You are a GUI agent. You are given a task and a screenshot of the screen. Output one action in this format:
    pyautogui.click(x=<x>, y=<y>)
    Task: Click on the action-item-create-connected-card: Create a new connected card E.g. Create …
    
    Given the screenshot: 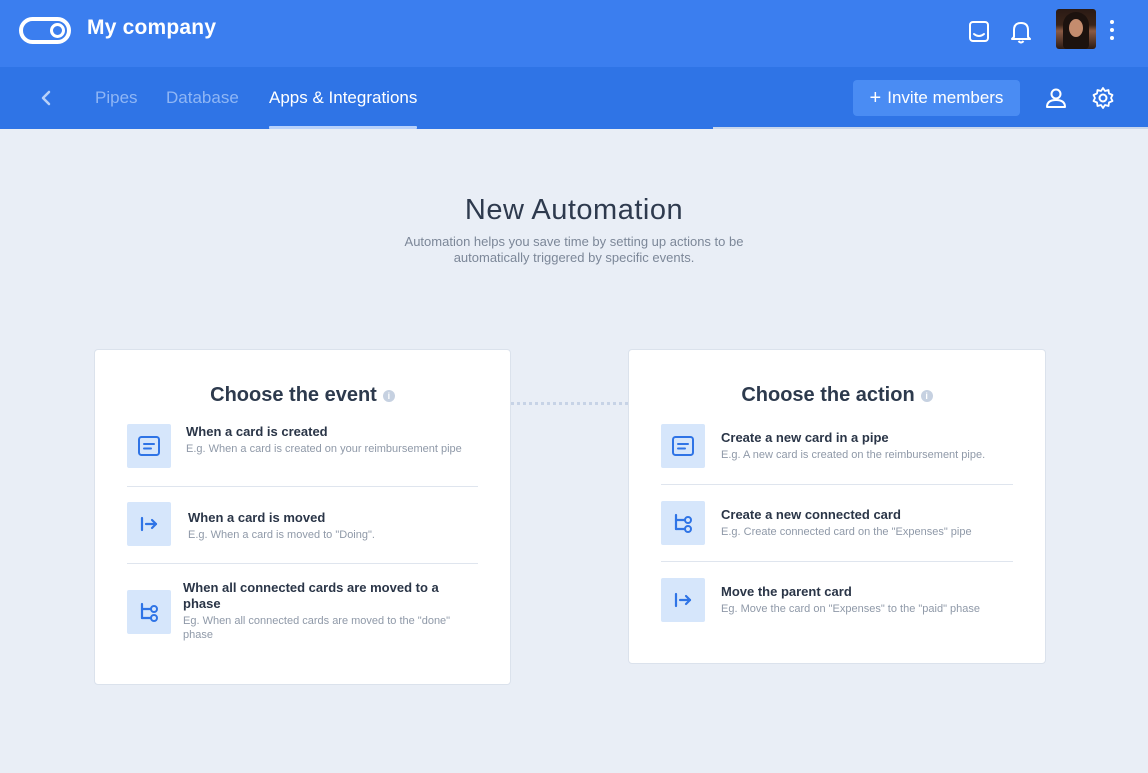 What is the action you would take?
    pyautogui.click(x=837, y=524)
    